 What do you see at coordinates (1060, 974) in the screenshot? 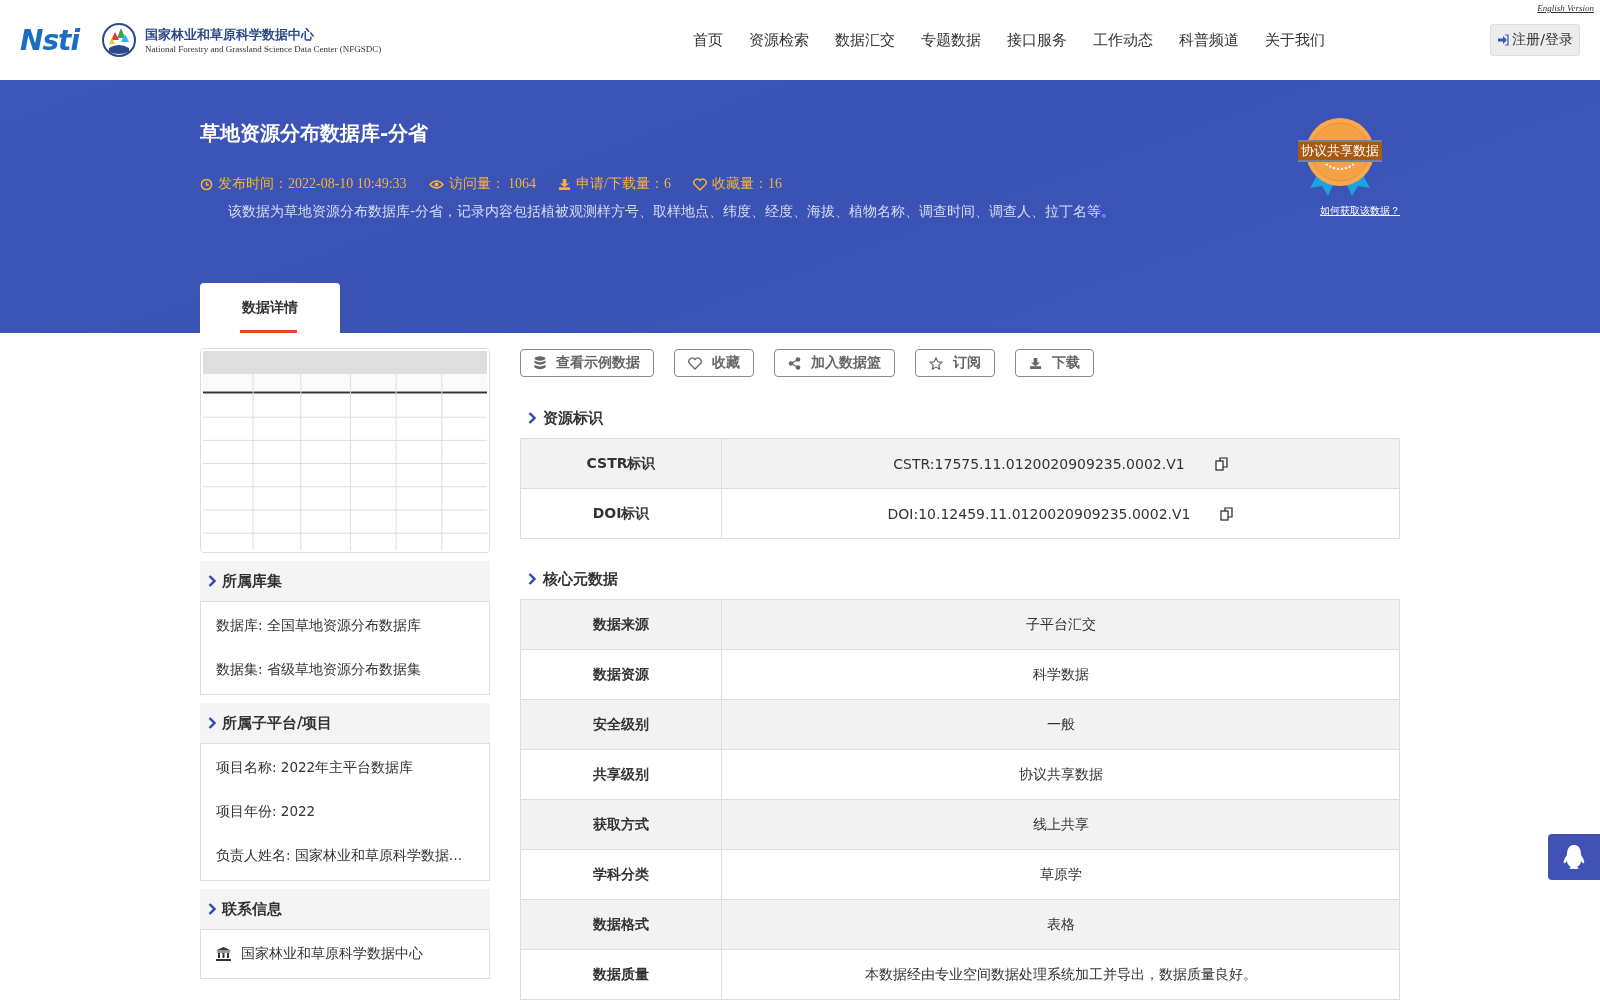
I see `field-value: 本数据经由专业空间数据处理系统加工并导出，数据质量良好。` at bounding box center [1060, 974].